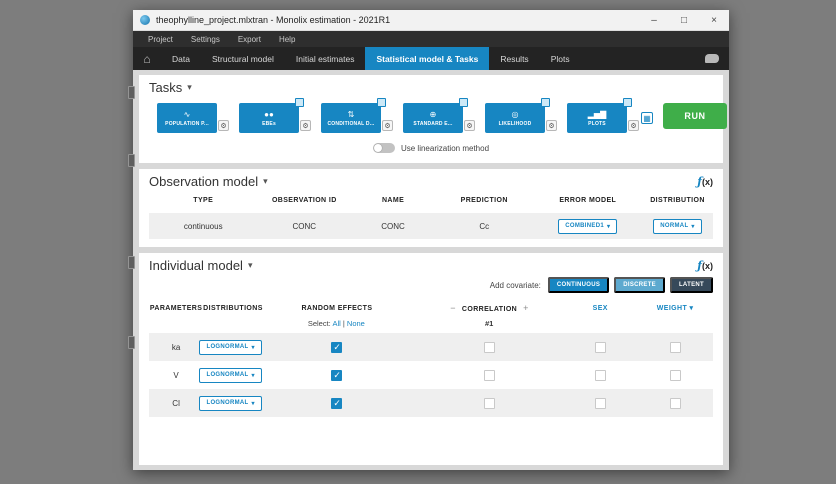 This screenshot has width=836, height=484. I want to click on remove-correlation-button: −, so click(453, 308).